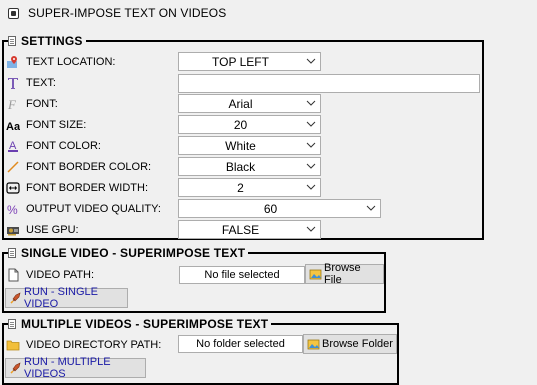  Describe the element at coordinates (67, 368) in the screenshot. I see `run-multiple-videos-label: RUN - MULTIPLE VIDEOS` at that location.